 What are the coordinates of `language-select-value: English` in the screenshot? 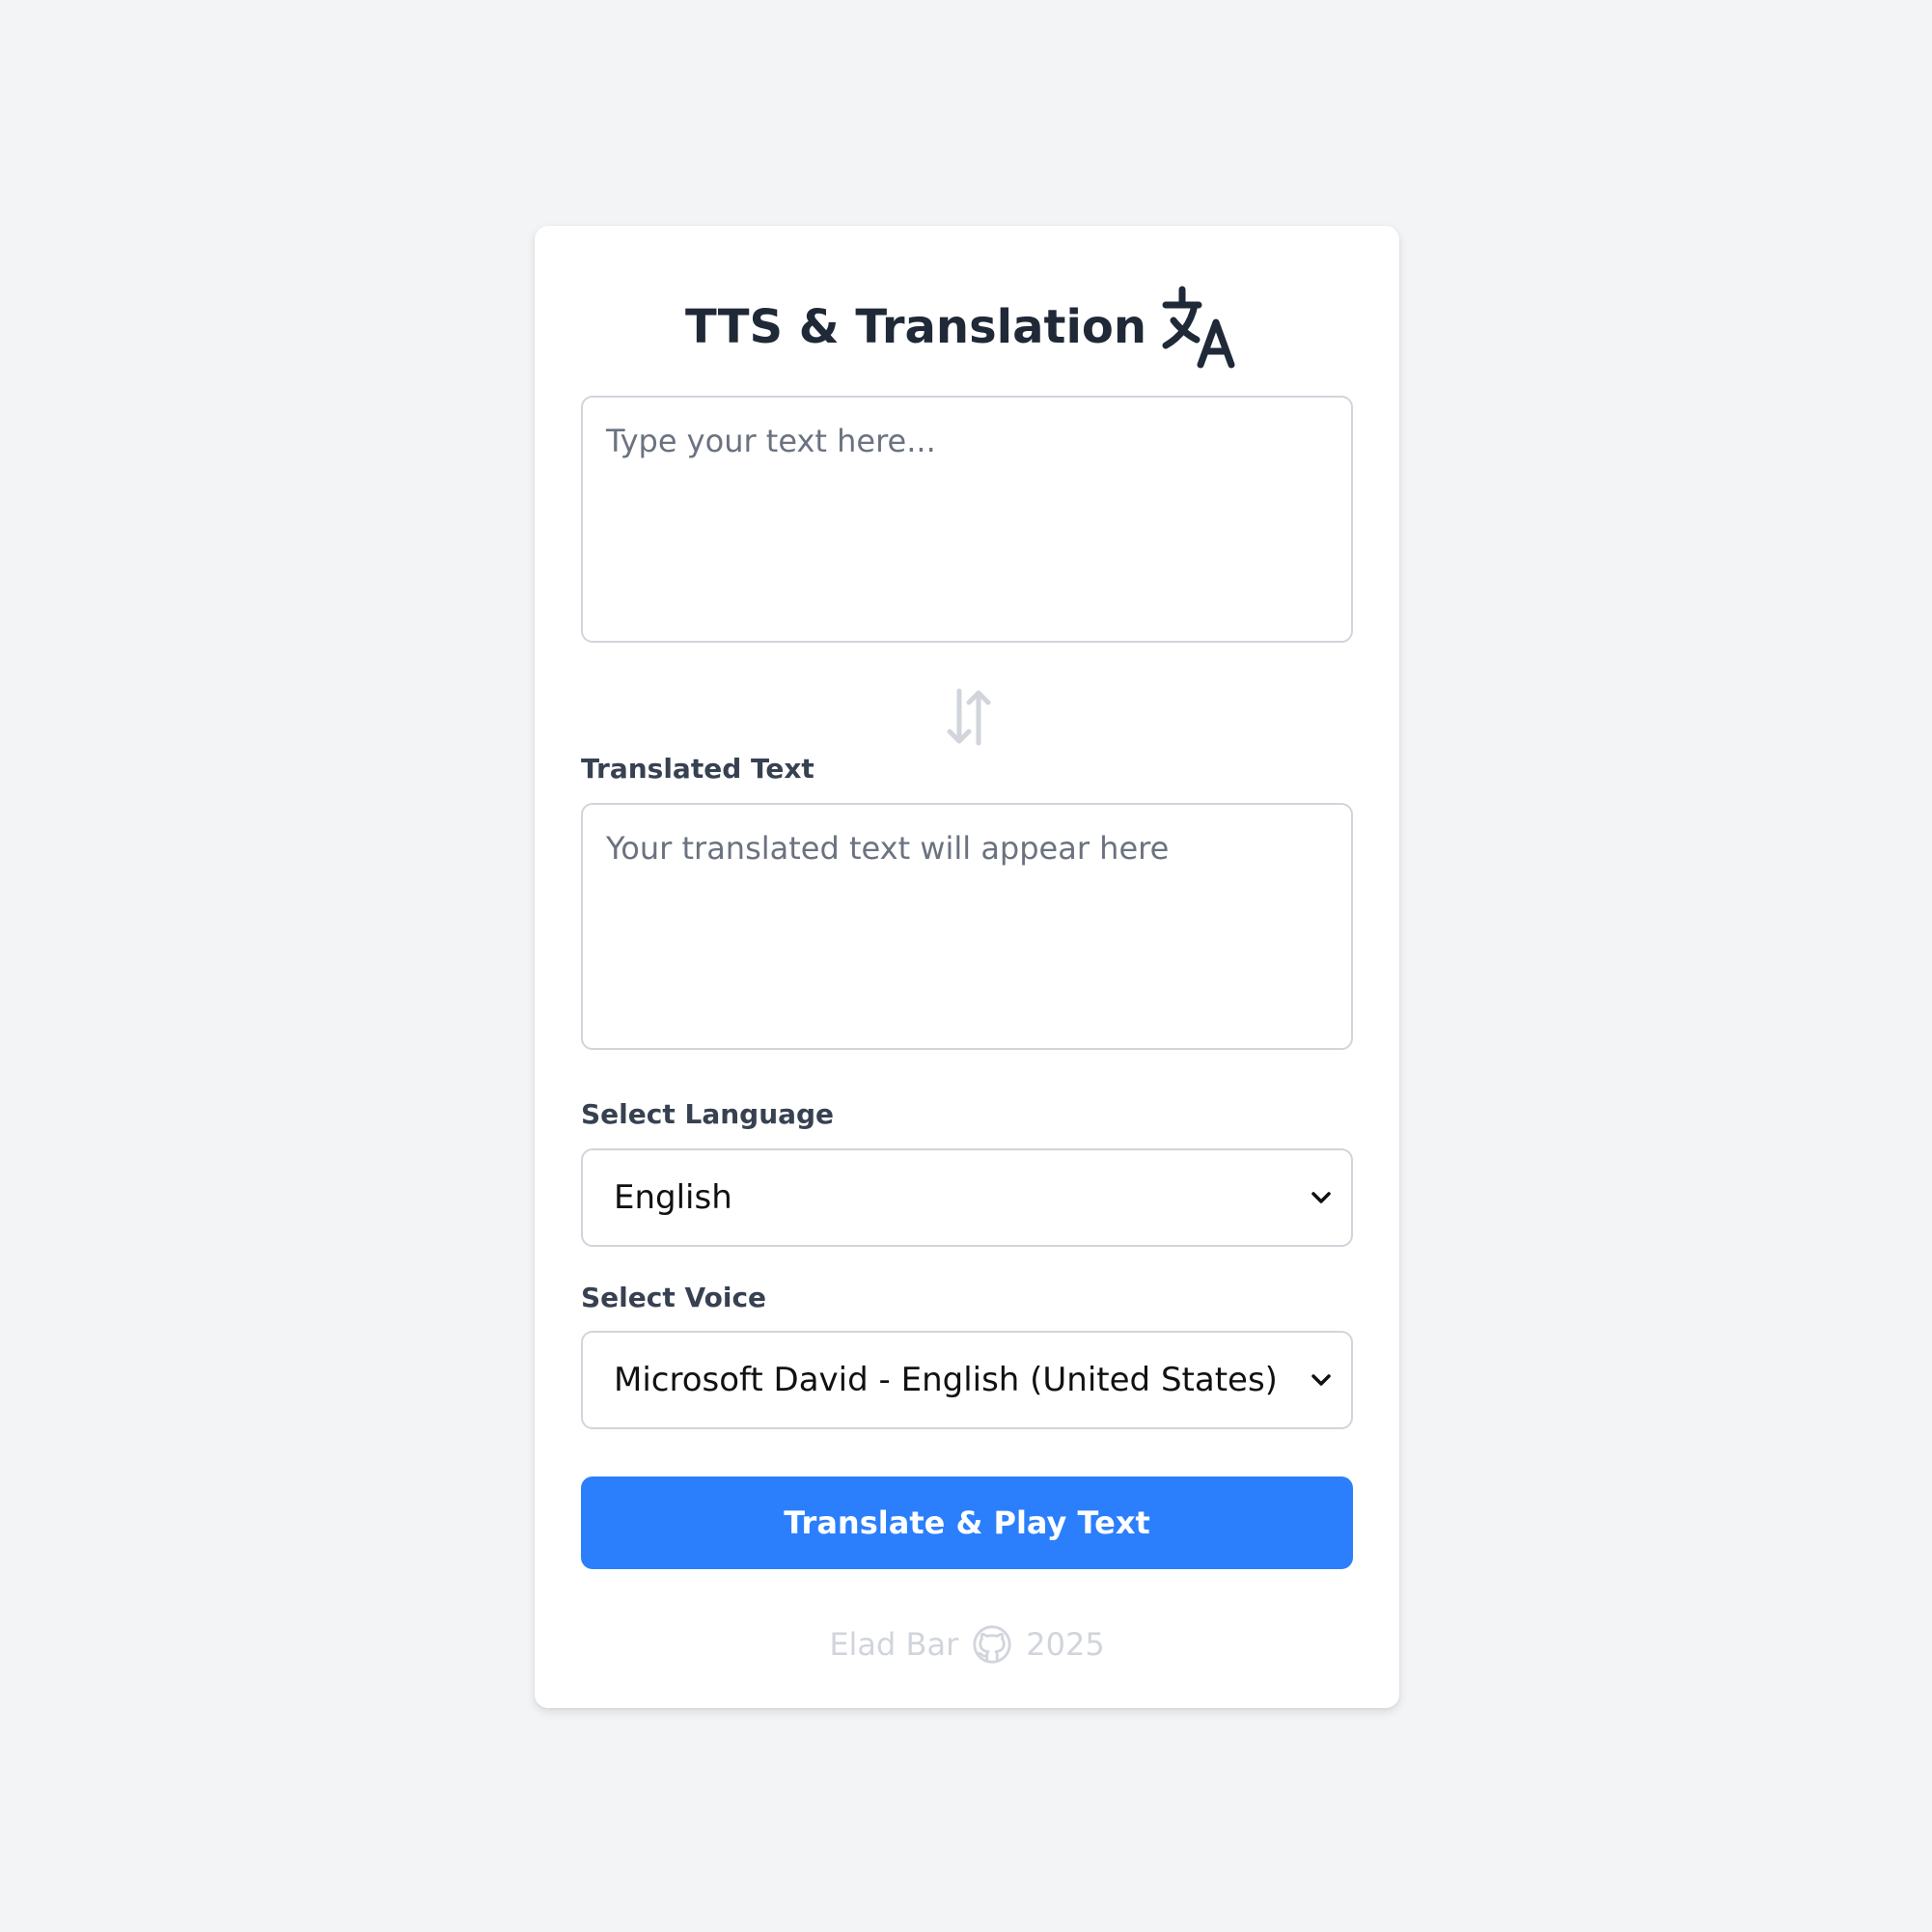 It's located at (673, 1197).